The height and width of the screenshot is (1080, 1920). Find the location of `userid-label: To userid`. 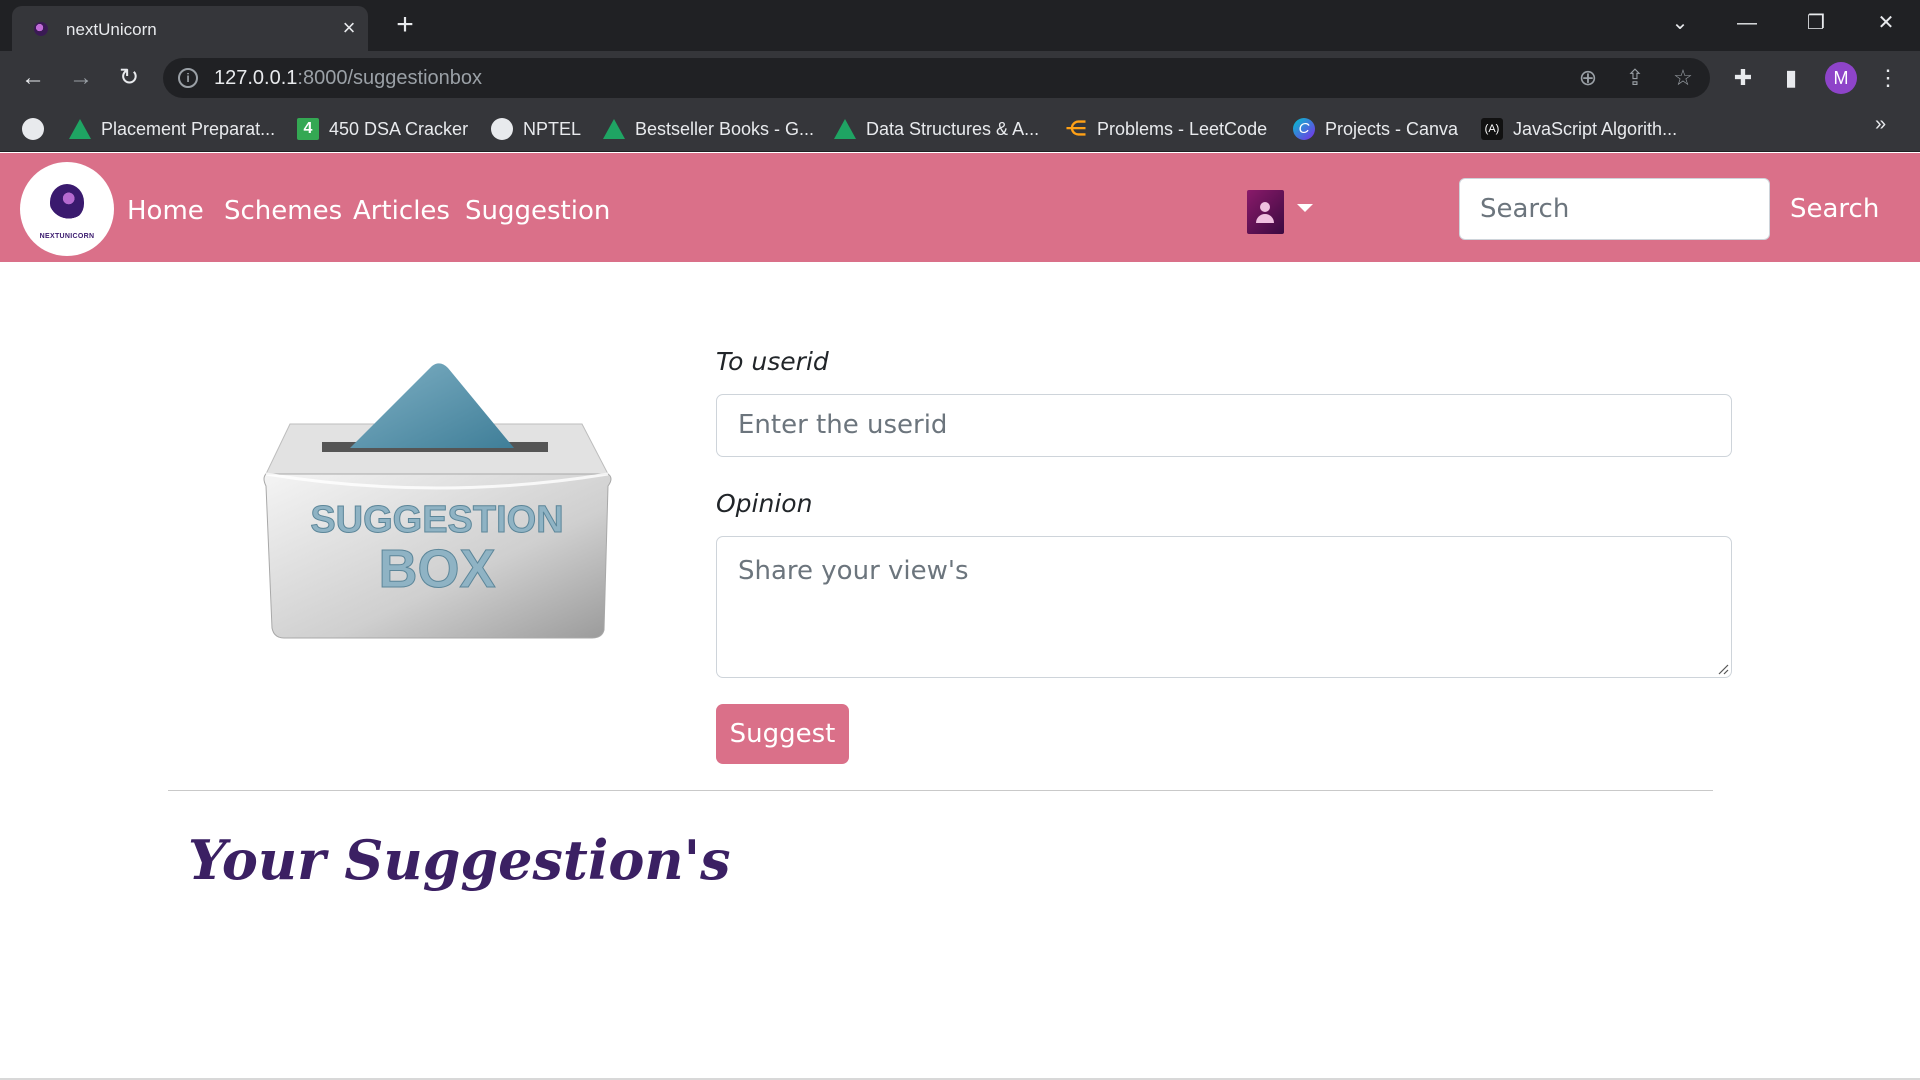

userid-label: To userid is located at coordinates (772, 361).